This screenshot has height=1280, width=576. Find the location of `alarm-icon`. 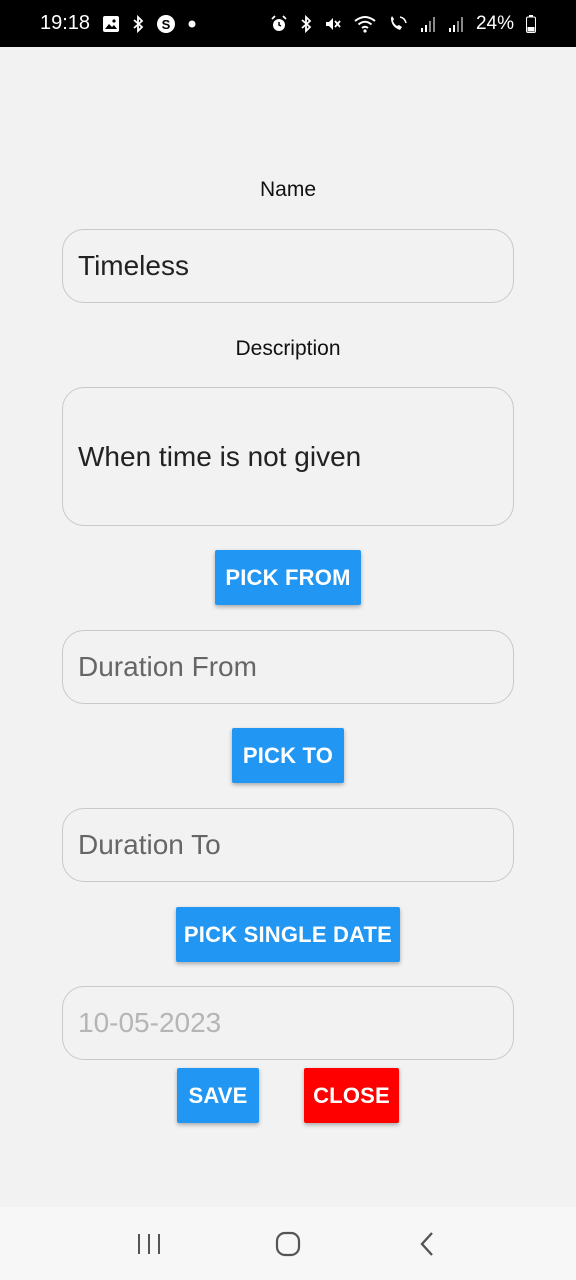

alarm-icon is located at coordinates (279, 23).